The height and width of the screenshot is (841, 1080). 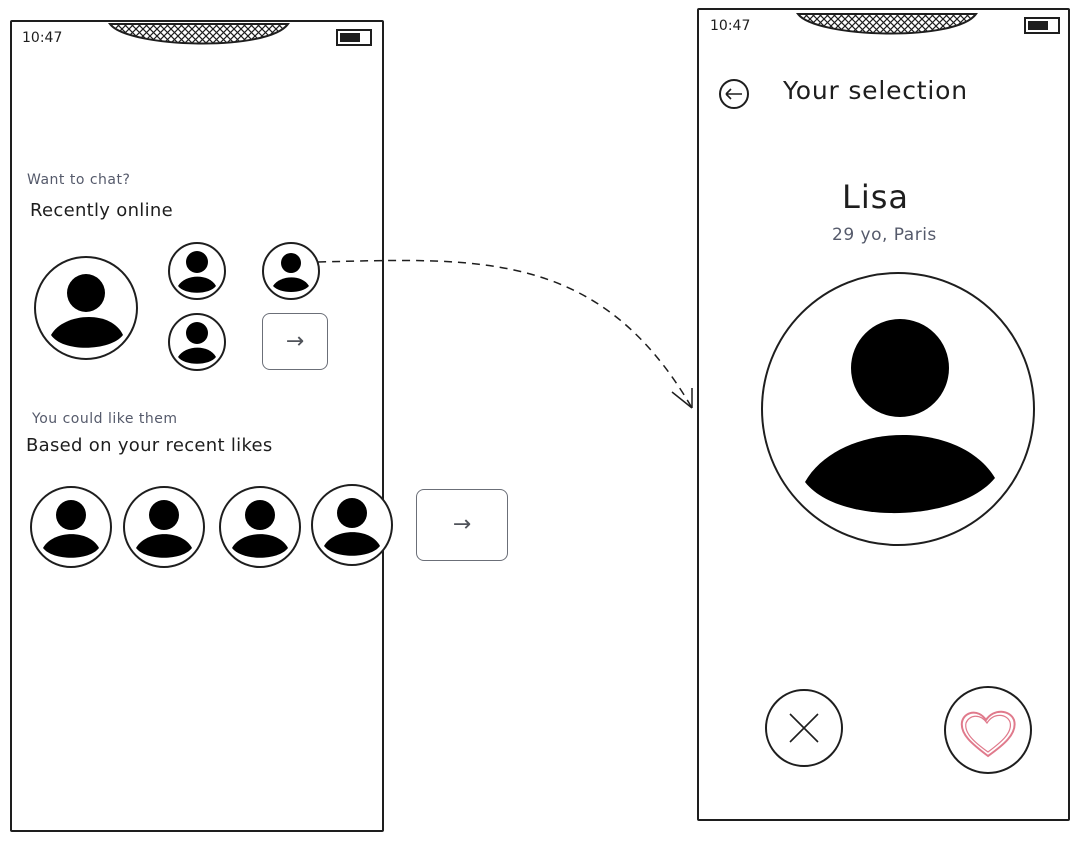 I want to click on profile-details: 29 yo, Paris, so click(x=884, y=235).